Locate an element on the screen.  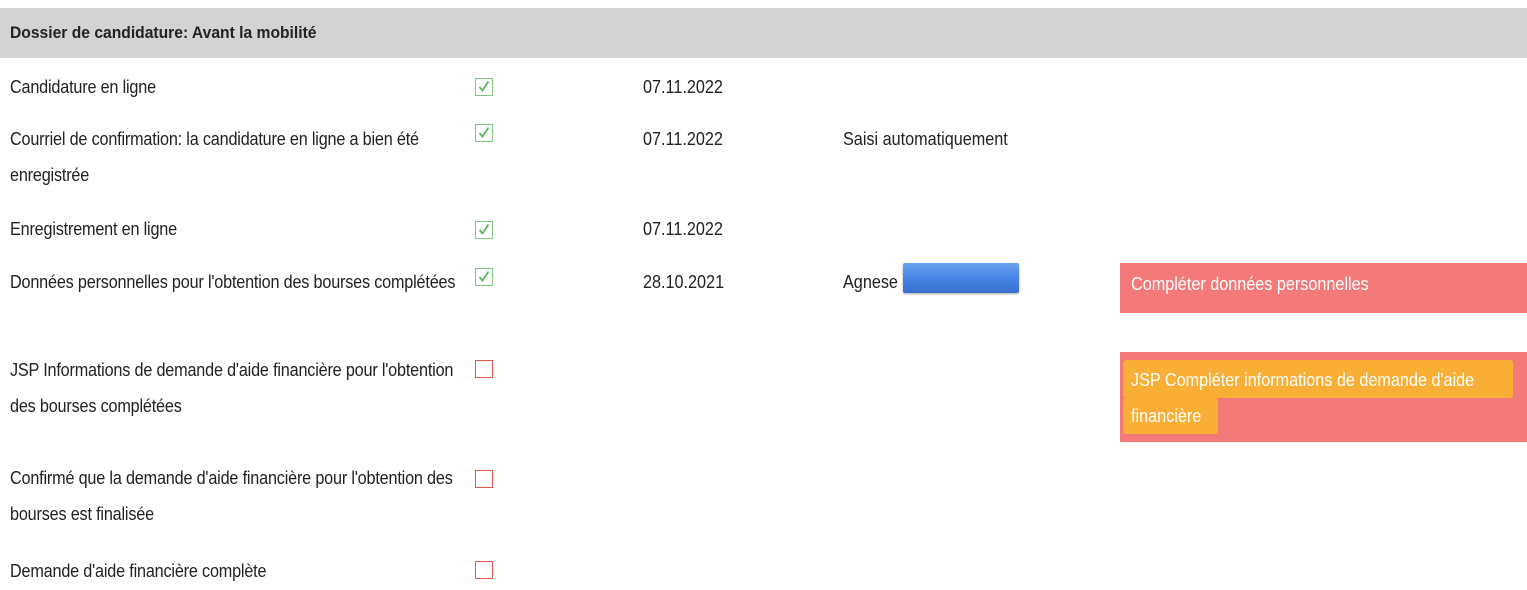
row-note: Agnese is located at coordinates (870, 282).